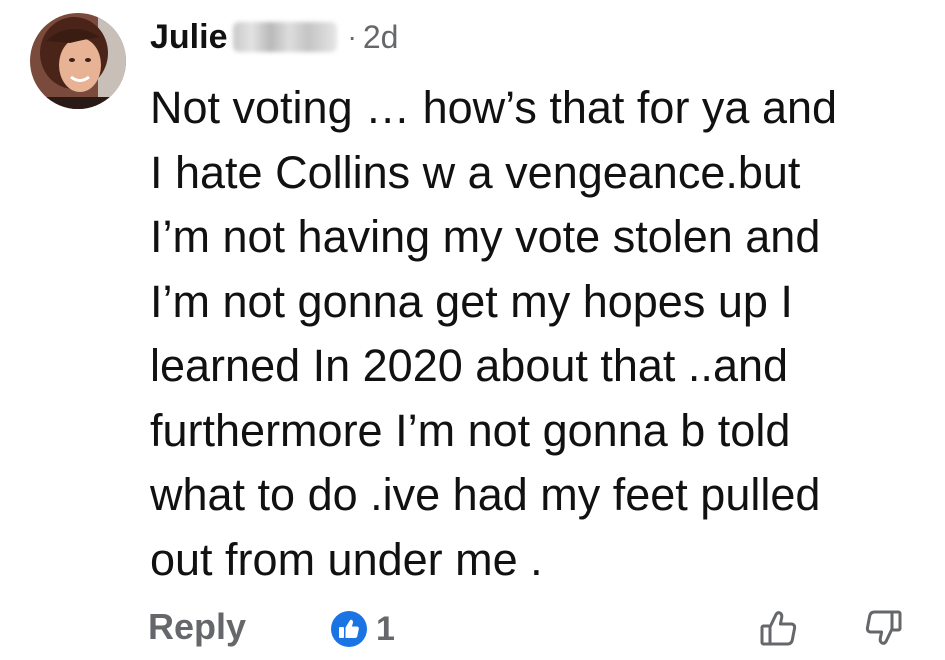 The width and height of the screenshot is (945, 660). Describe the element at coordinates (346, 559) in the screenshot. I see `comment-body-line: out from under me .` at that location.